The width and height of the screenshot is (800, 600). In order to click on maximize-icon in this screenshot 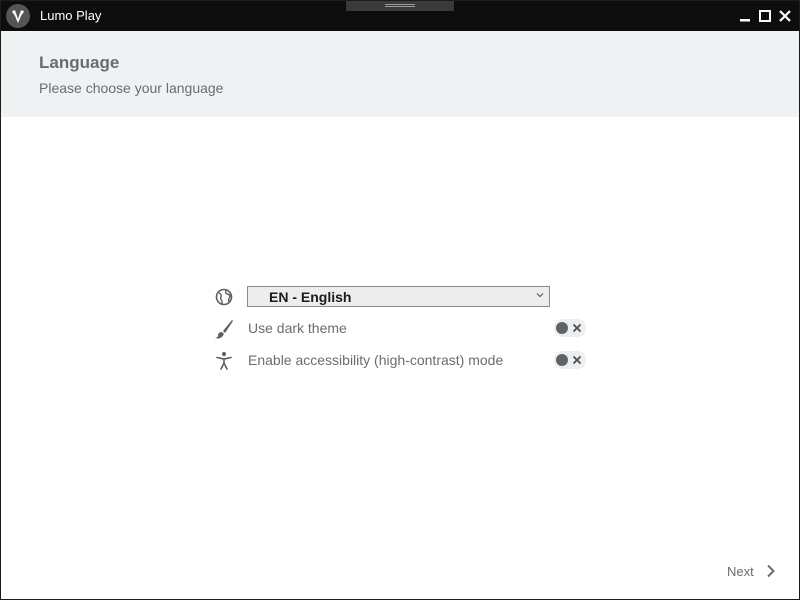, I will do `click(765, 16)`.